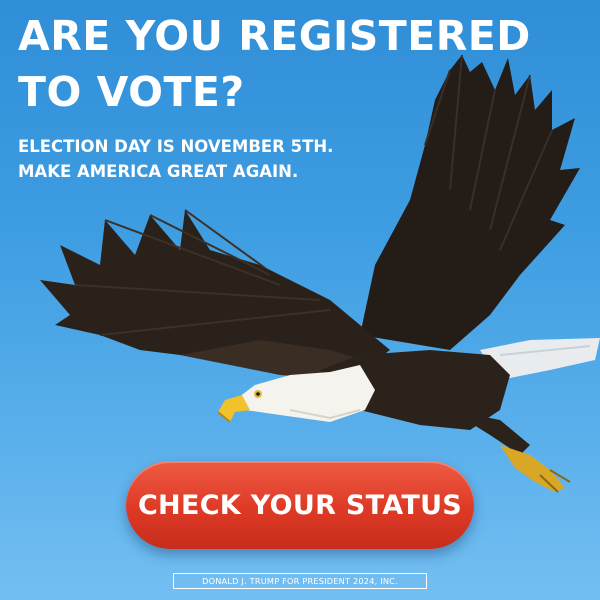 Image resolution: width=600 pixels, height=600 pixels. What do you see at coordinates (300, 581) in the screenshot?
I see `paid-for-disclaimer: DONALD J. TRUMP FOR PRESIDENT 2024, INC.` at bounding box center [300, 581].